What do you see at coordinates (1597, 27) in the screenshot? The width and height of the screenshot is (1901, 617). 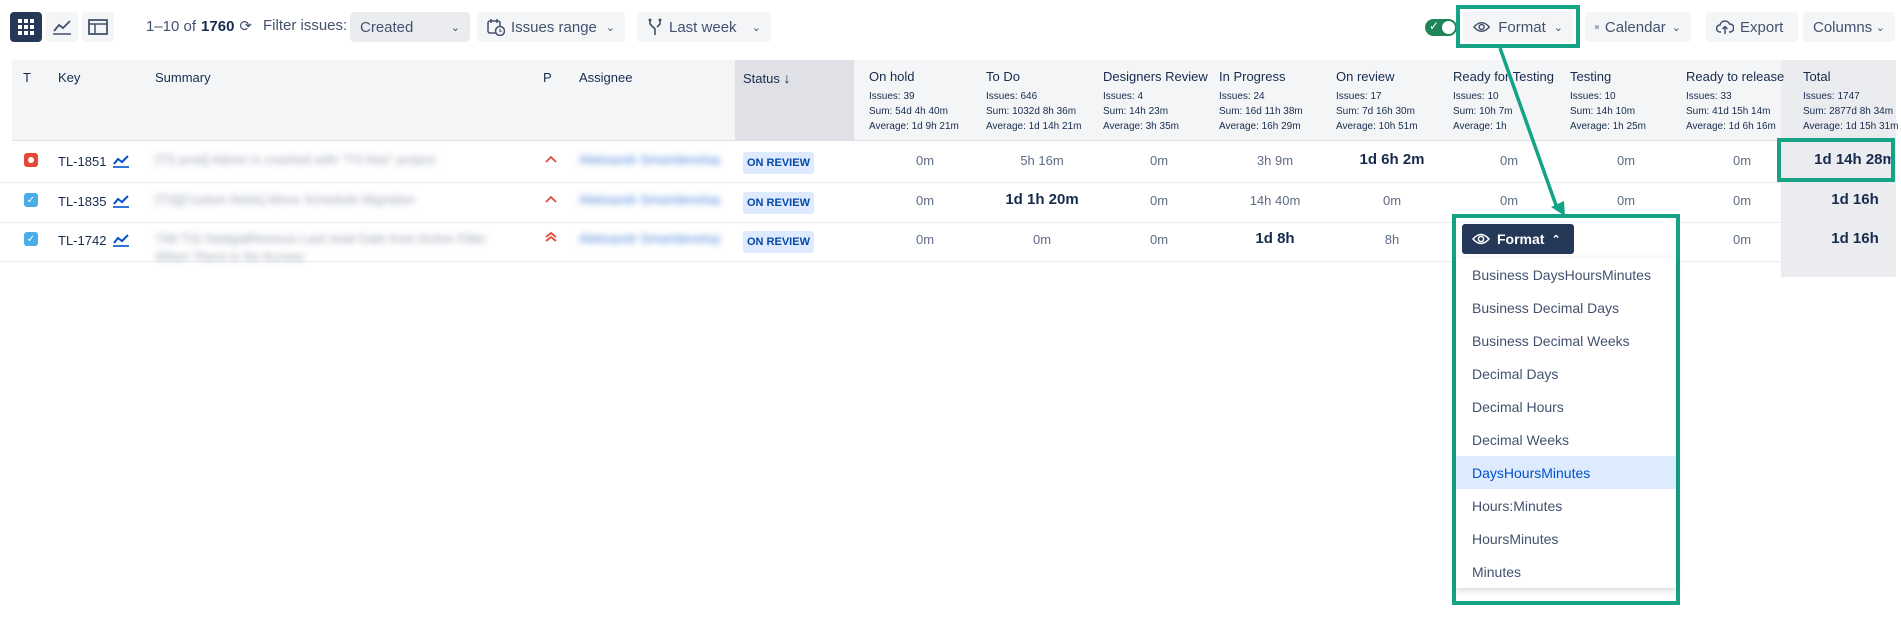 I see `calendar-icon` at bounding box center [1597, 27].